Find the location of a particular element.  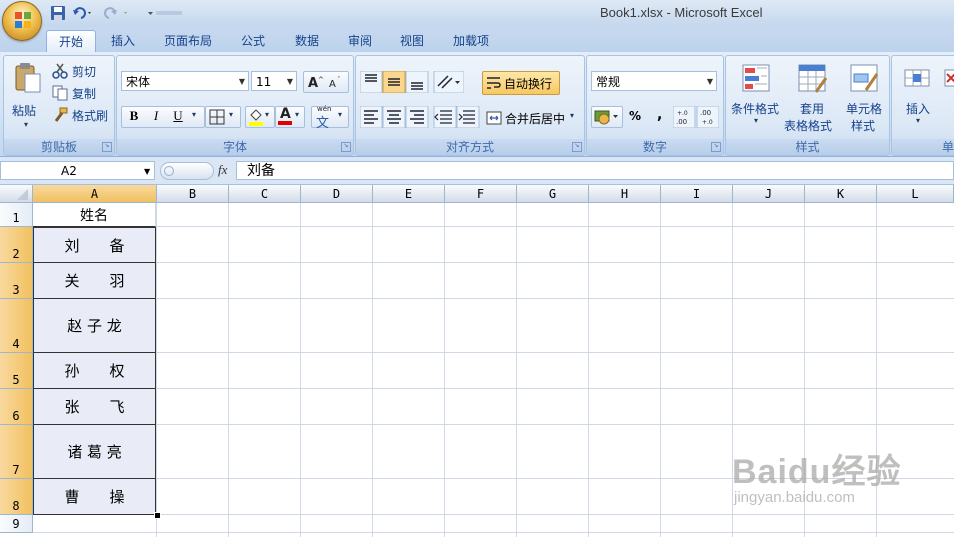

insert-cells-button: 插入 ▾ is located at coordinates (918, 98).